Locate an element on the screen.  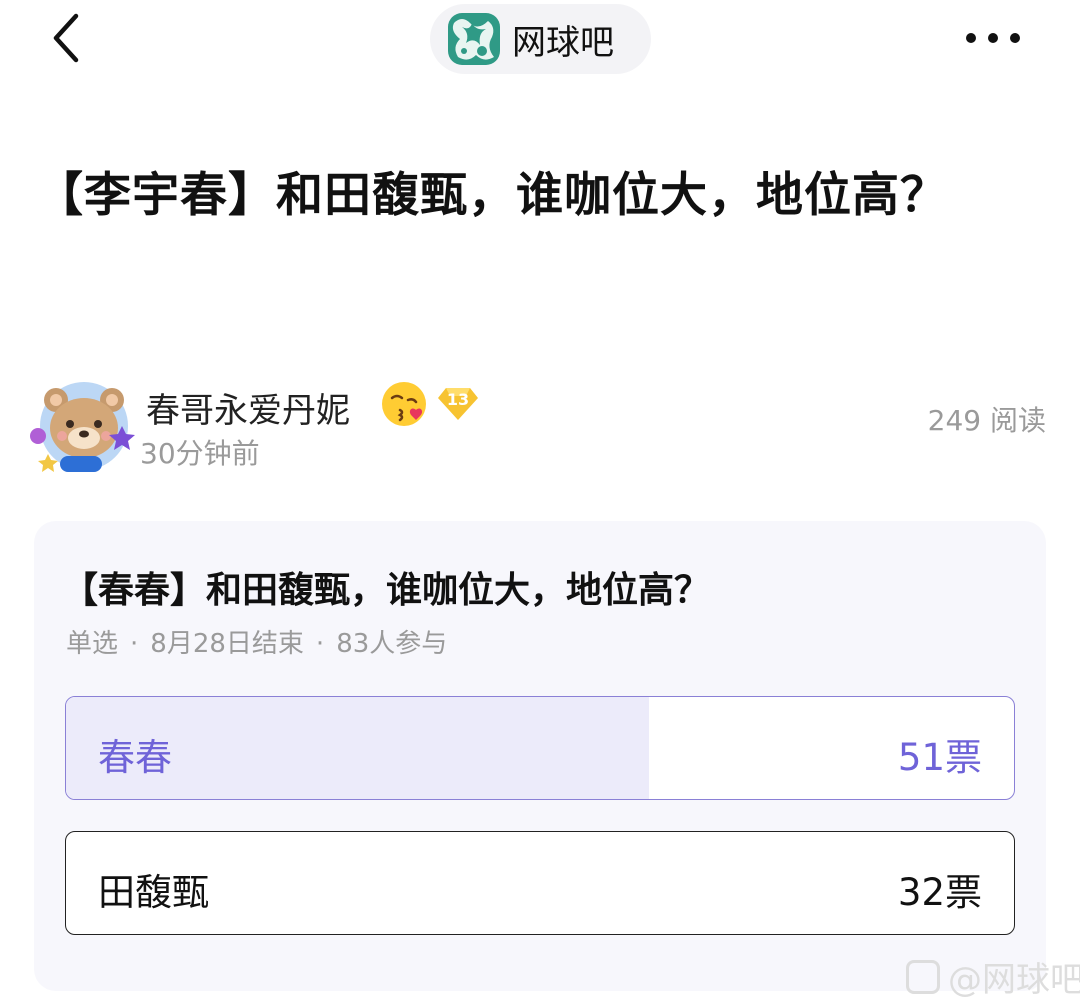
post-time: 30分钟前 is located at coordinates (200, 453).